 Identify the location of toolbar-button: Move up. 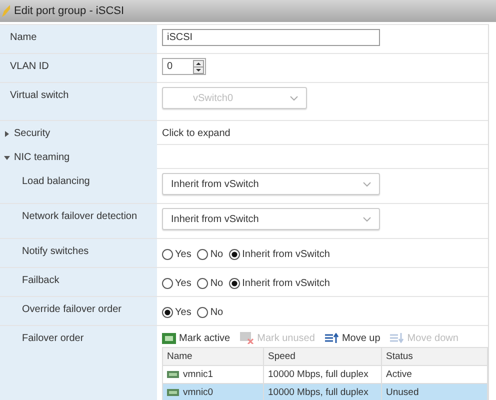
(352, 338).